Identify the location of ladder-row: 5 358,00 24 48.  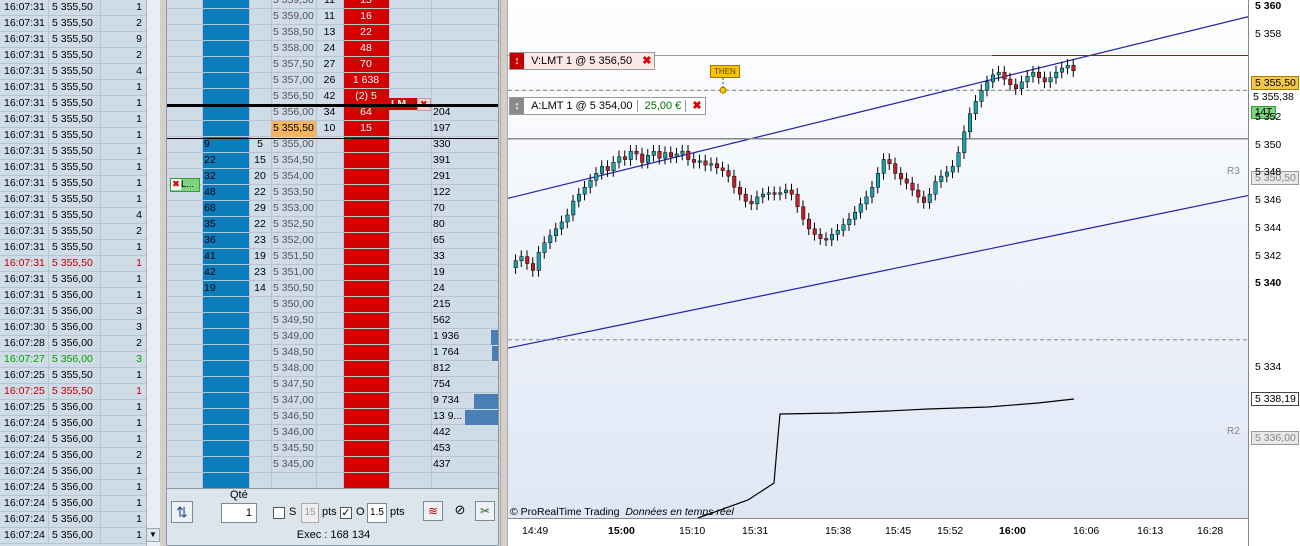
(332, 49).